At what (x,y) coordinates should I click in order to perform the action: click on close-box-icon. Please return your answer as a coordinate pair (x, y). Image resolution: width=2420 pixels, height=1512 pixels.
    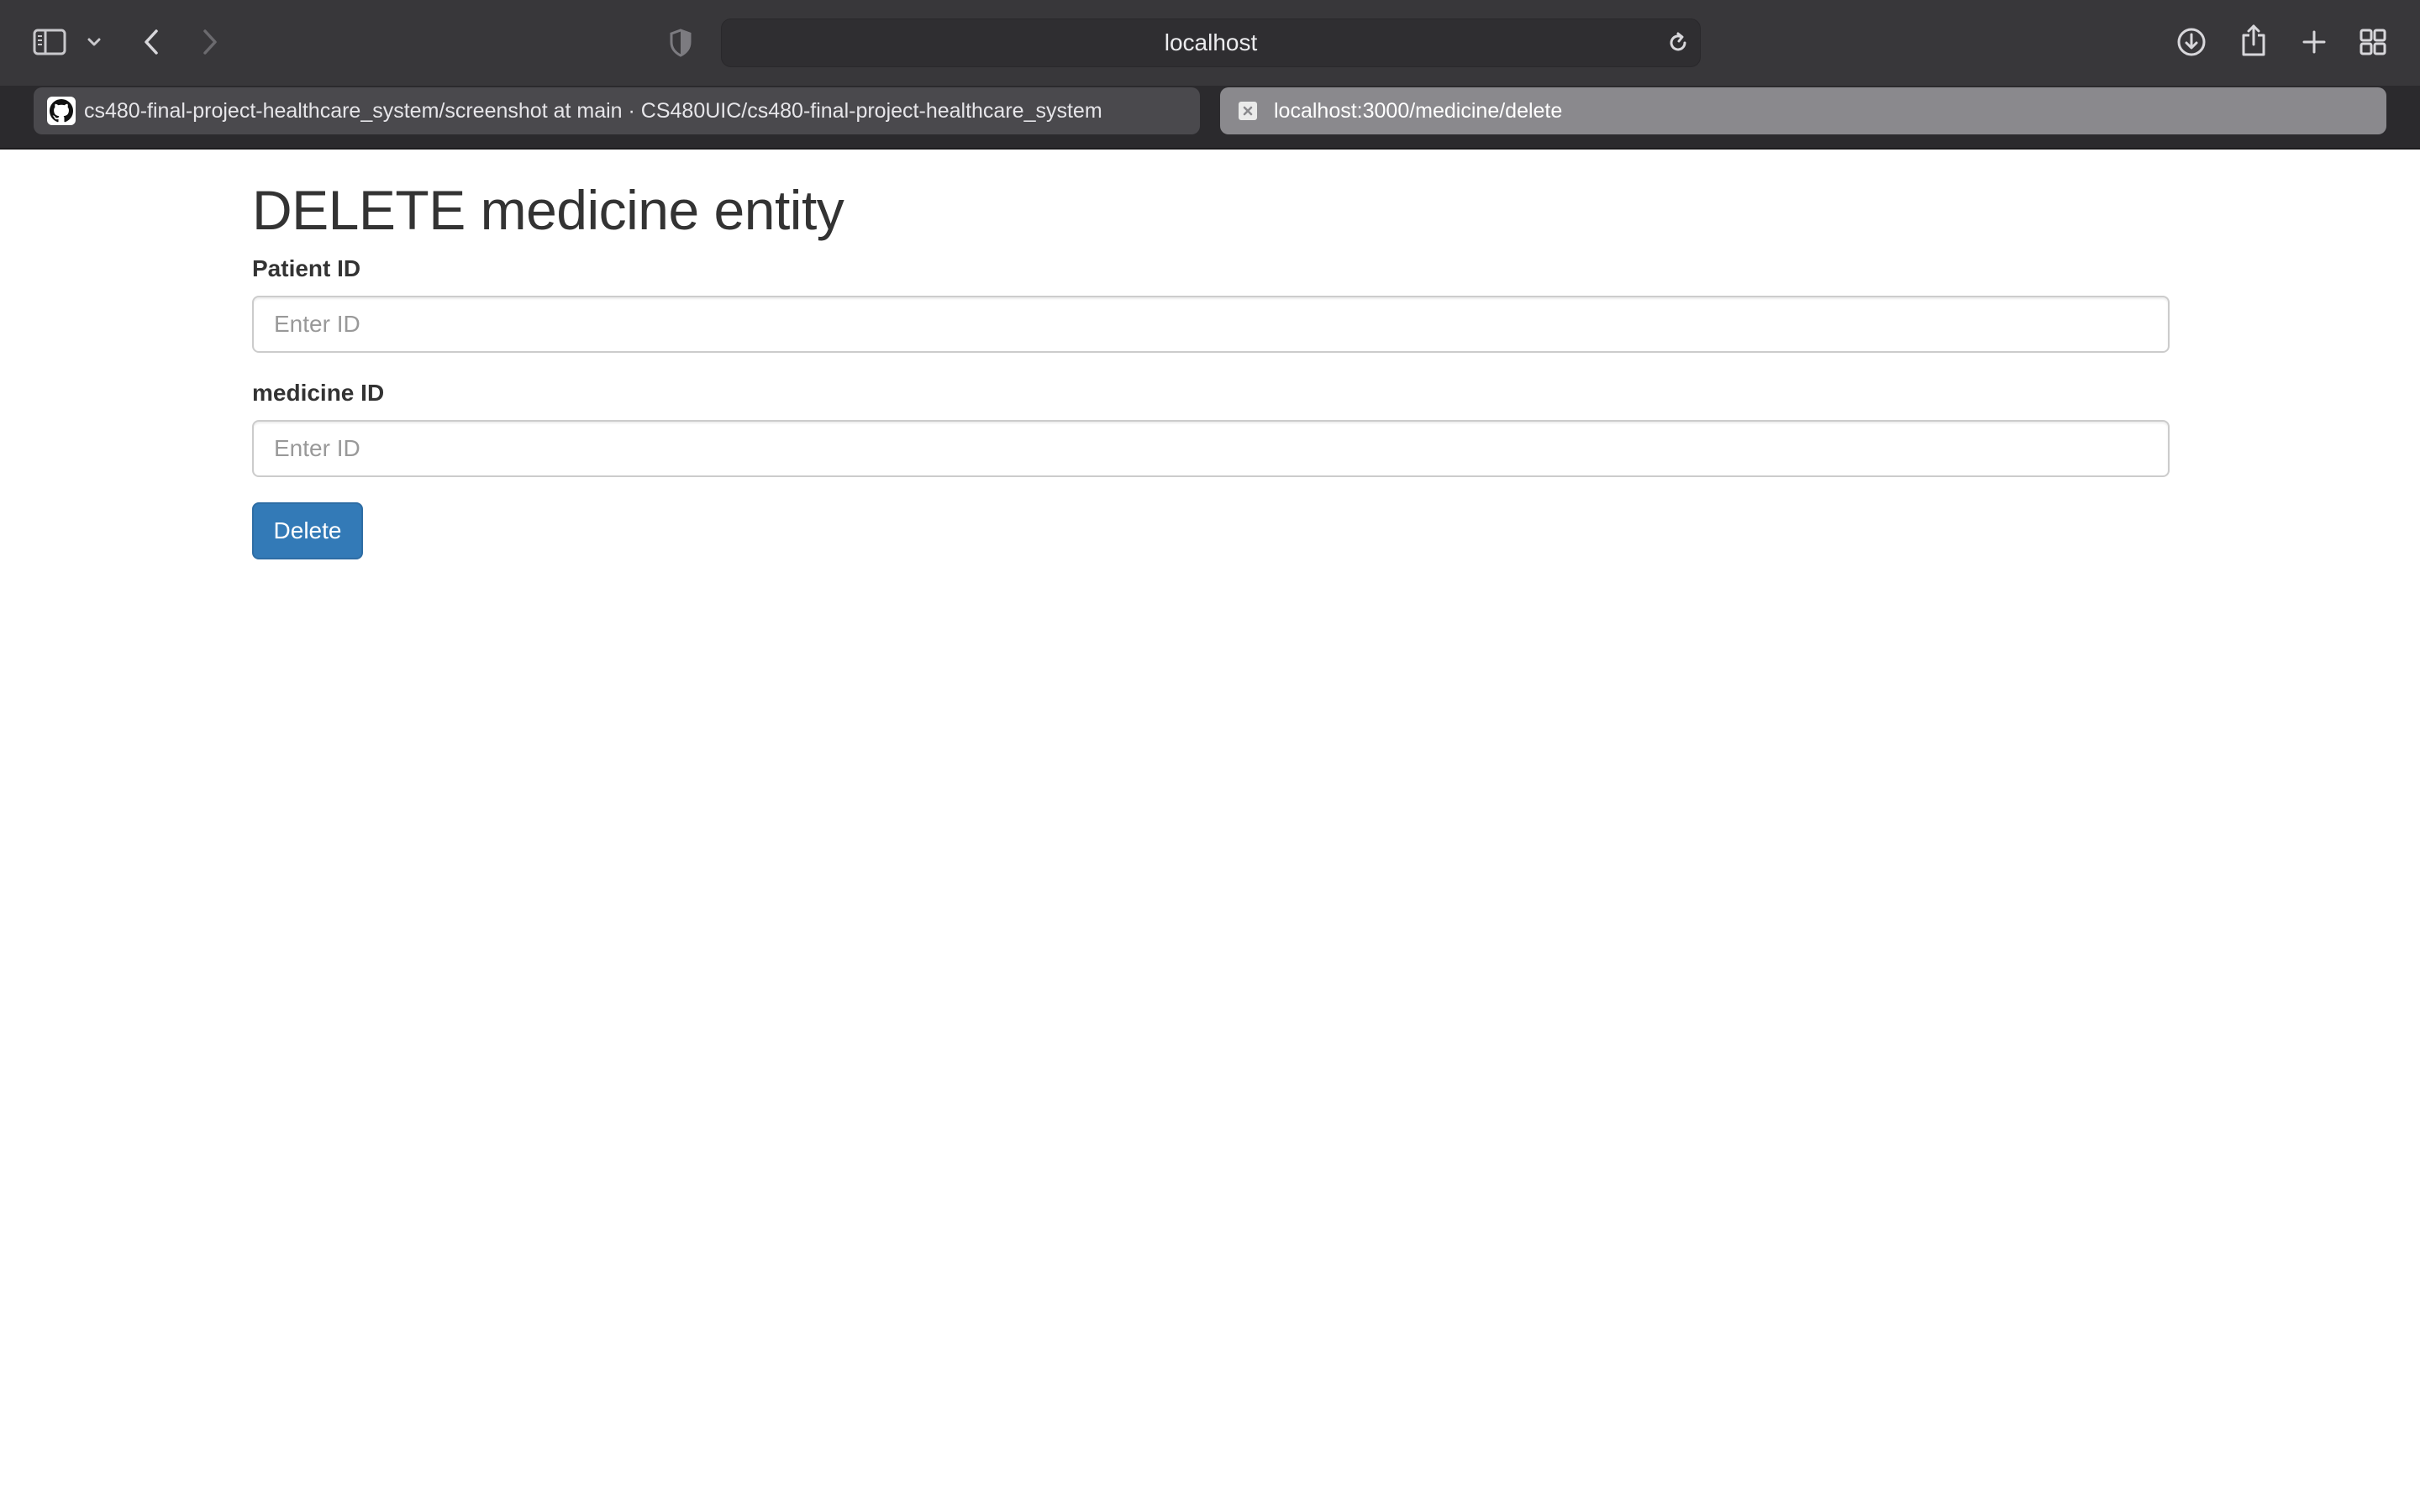
    Looking at the image, I should click on (1248, 111).